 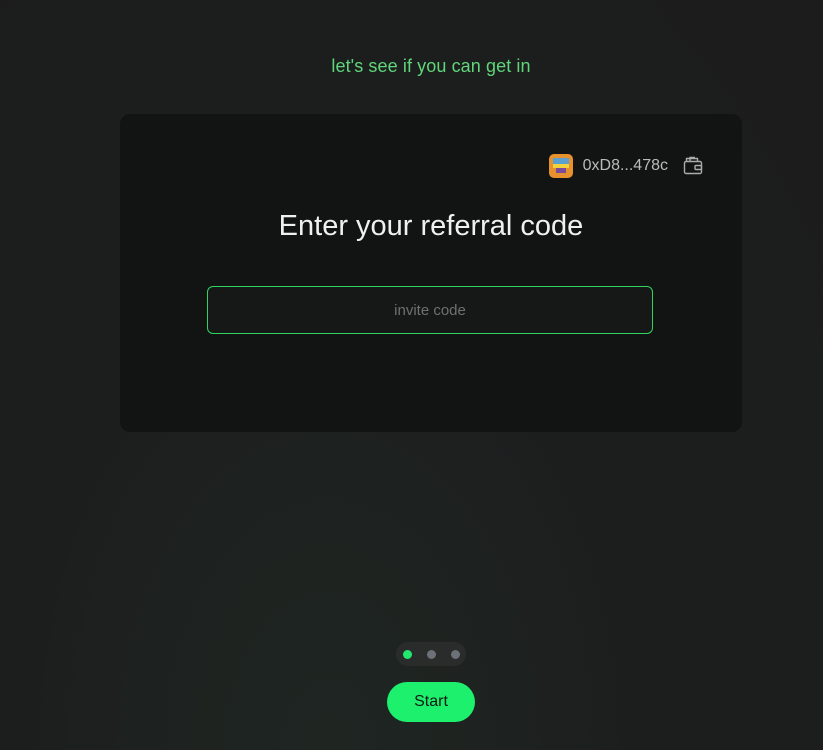 What do you see at coordinates (431, 702) in the screenshot?
I see `start-button: Start` at bounding box center [431, 702].